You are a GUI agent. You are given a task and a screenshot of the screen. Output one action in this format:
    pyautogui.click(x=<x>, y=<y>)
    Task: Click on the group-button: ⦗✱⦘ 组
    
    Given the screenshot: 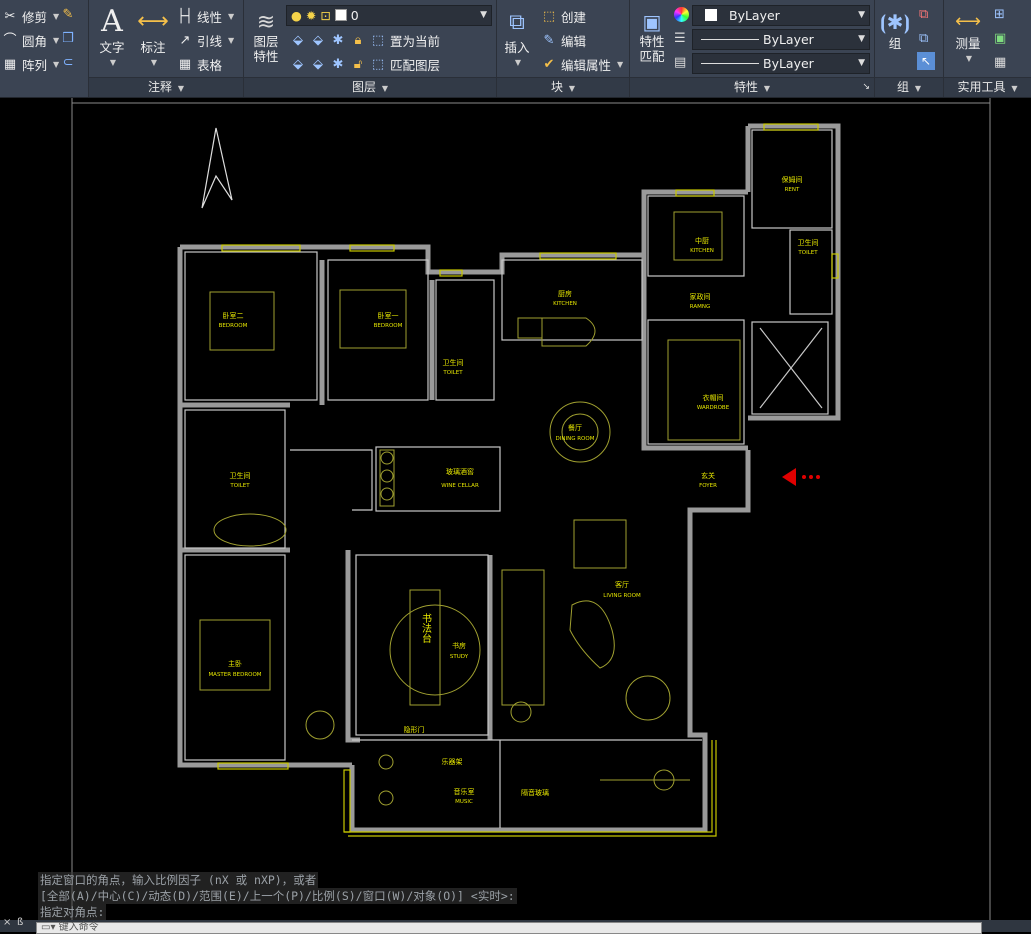 What is the action you would take?
    pyautogui.click(x=895, y=27)
    